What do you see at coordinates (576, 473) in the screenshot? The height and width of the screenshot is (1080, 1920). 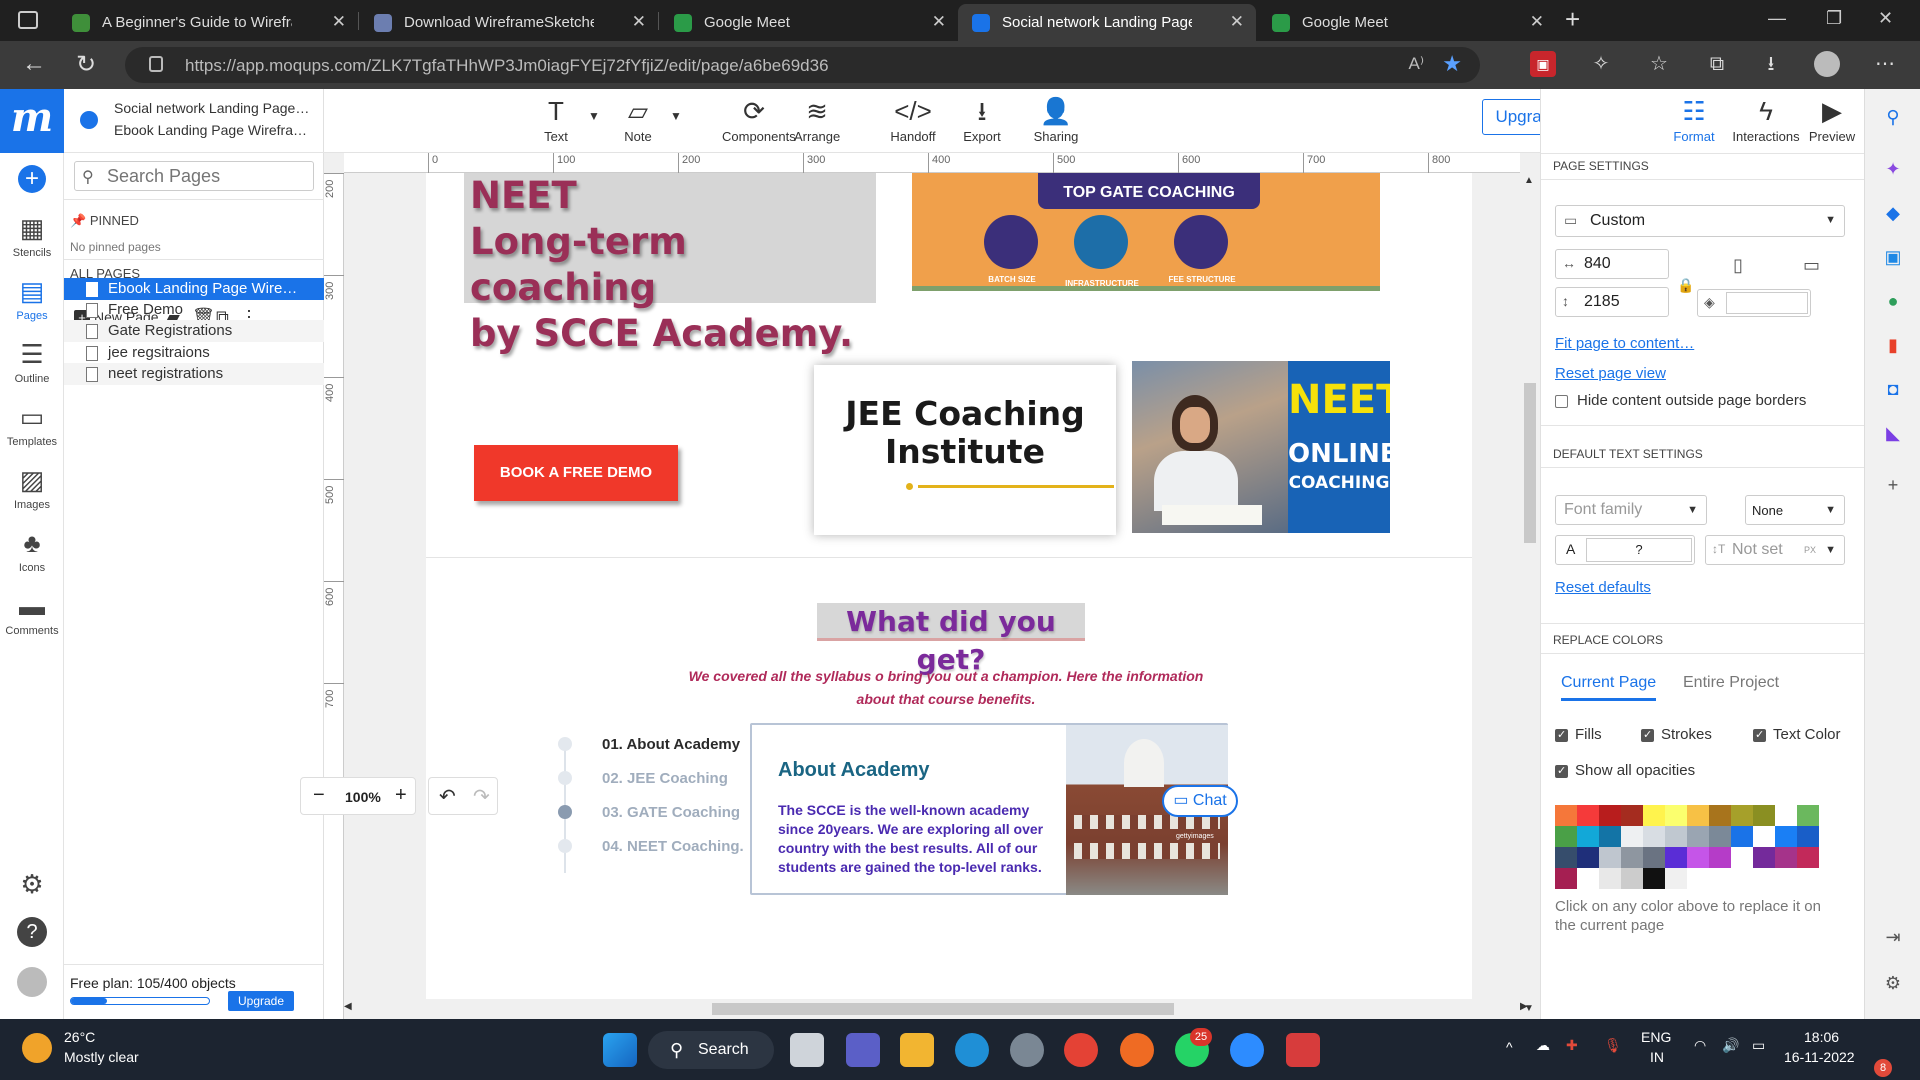 I see `book-free-demo-button: BOOK A FREE DEMO` at bounding box center [576, 473].